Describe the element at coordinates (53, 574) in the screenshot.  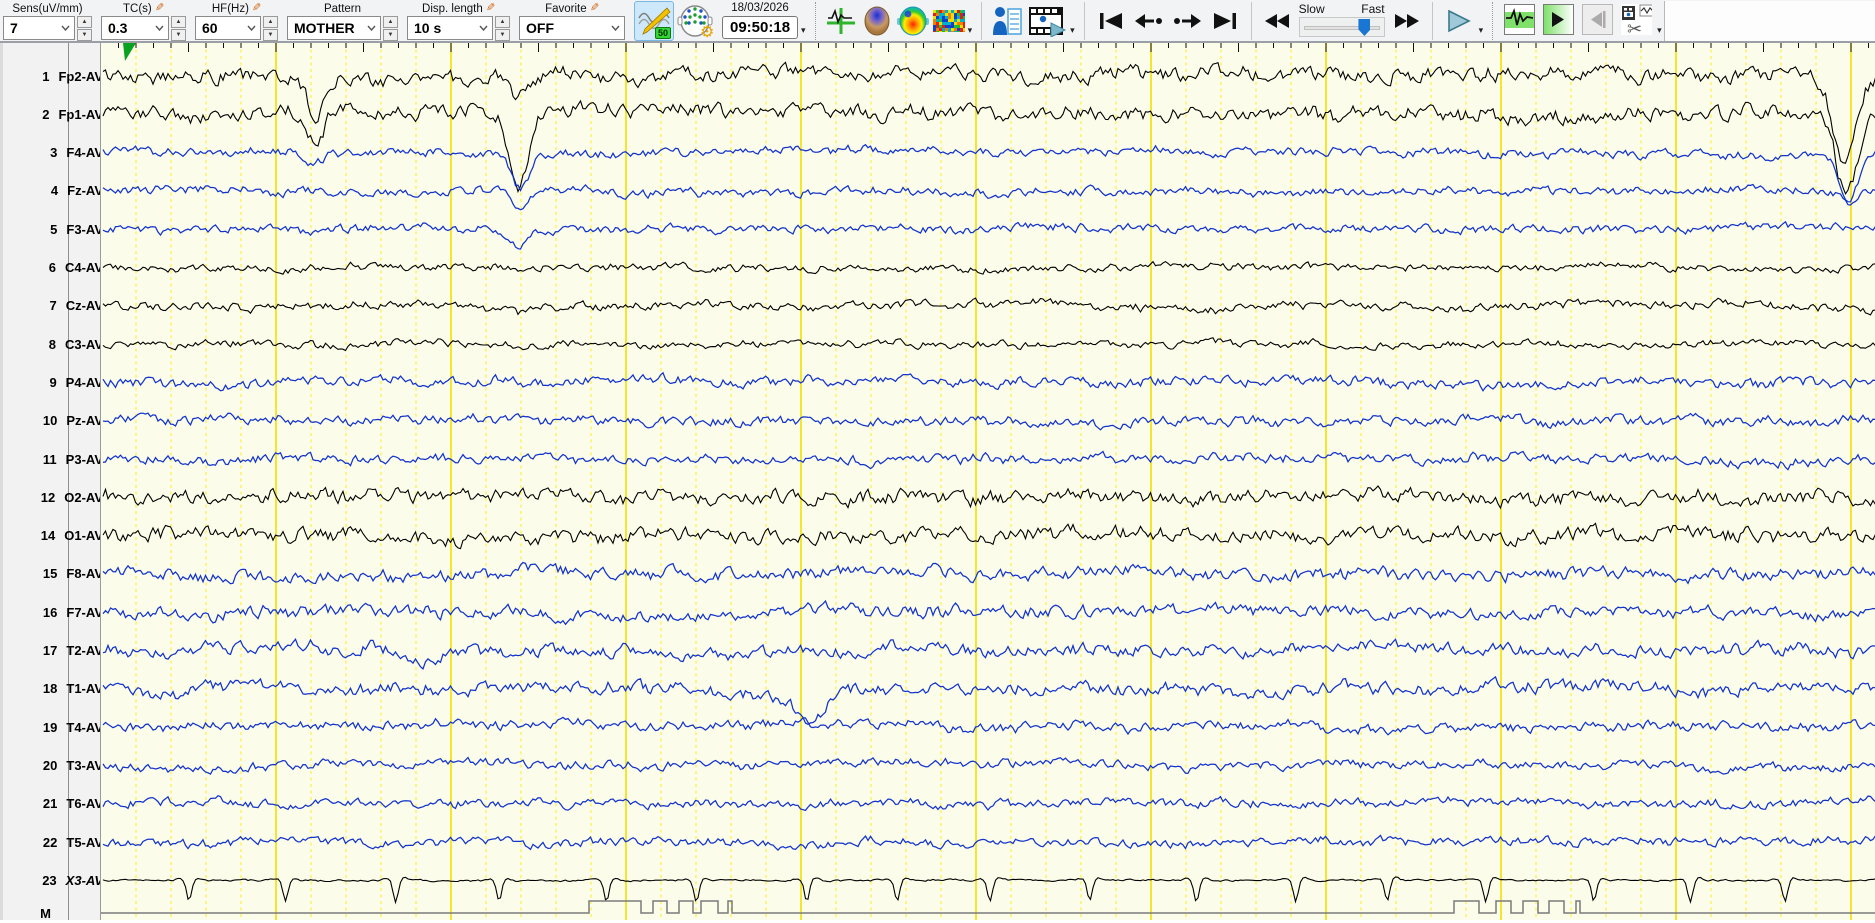
I see `channel-row-f8-av: 15 F8-AV` at that location.